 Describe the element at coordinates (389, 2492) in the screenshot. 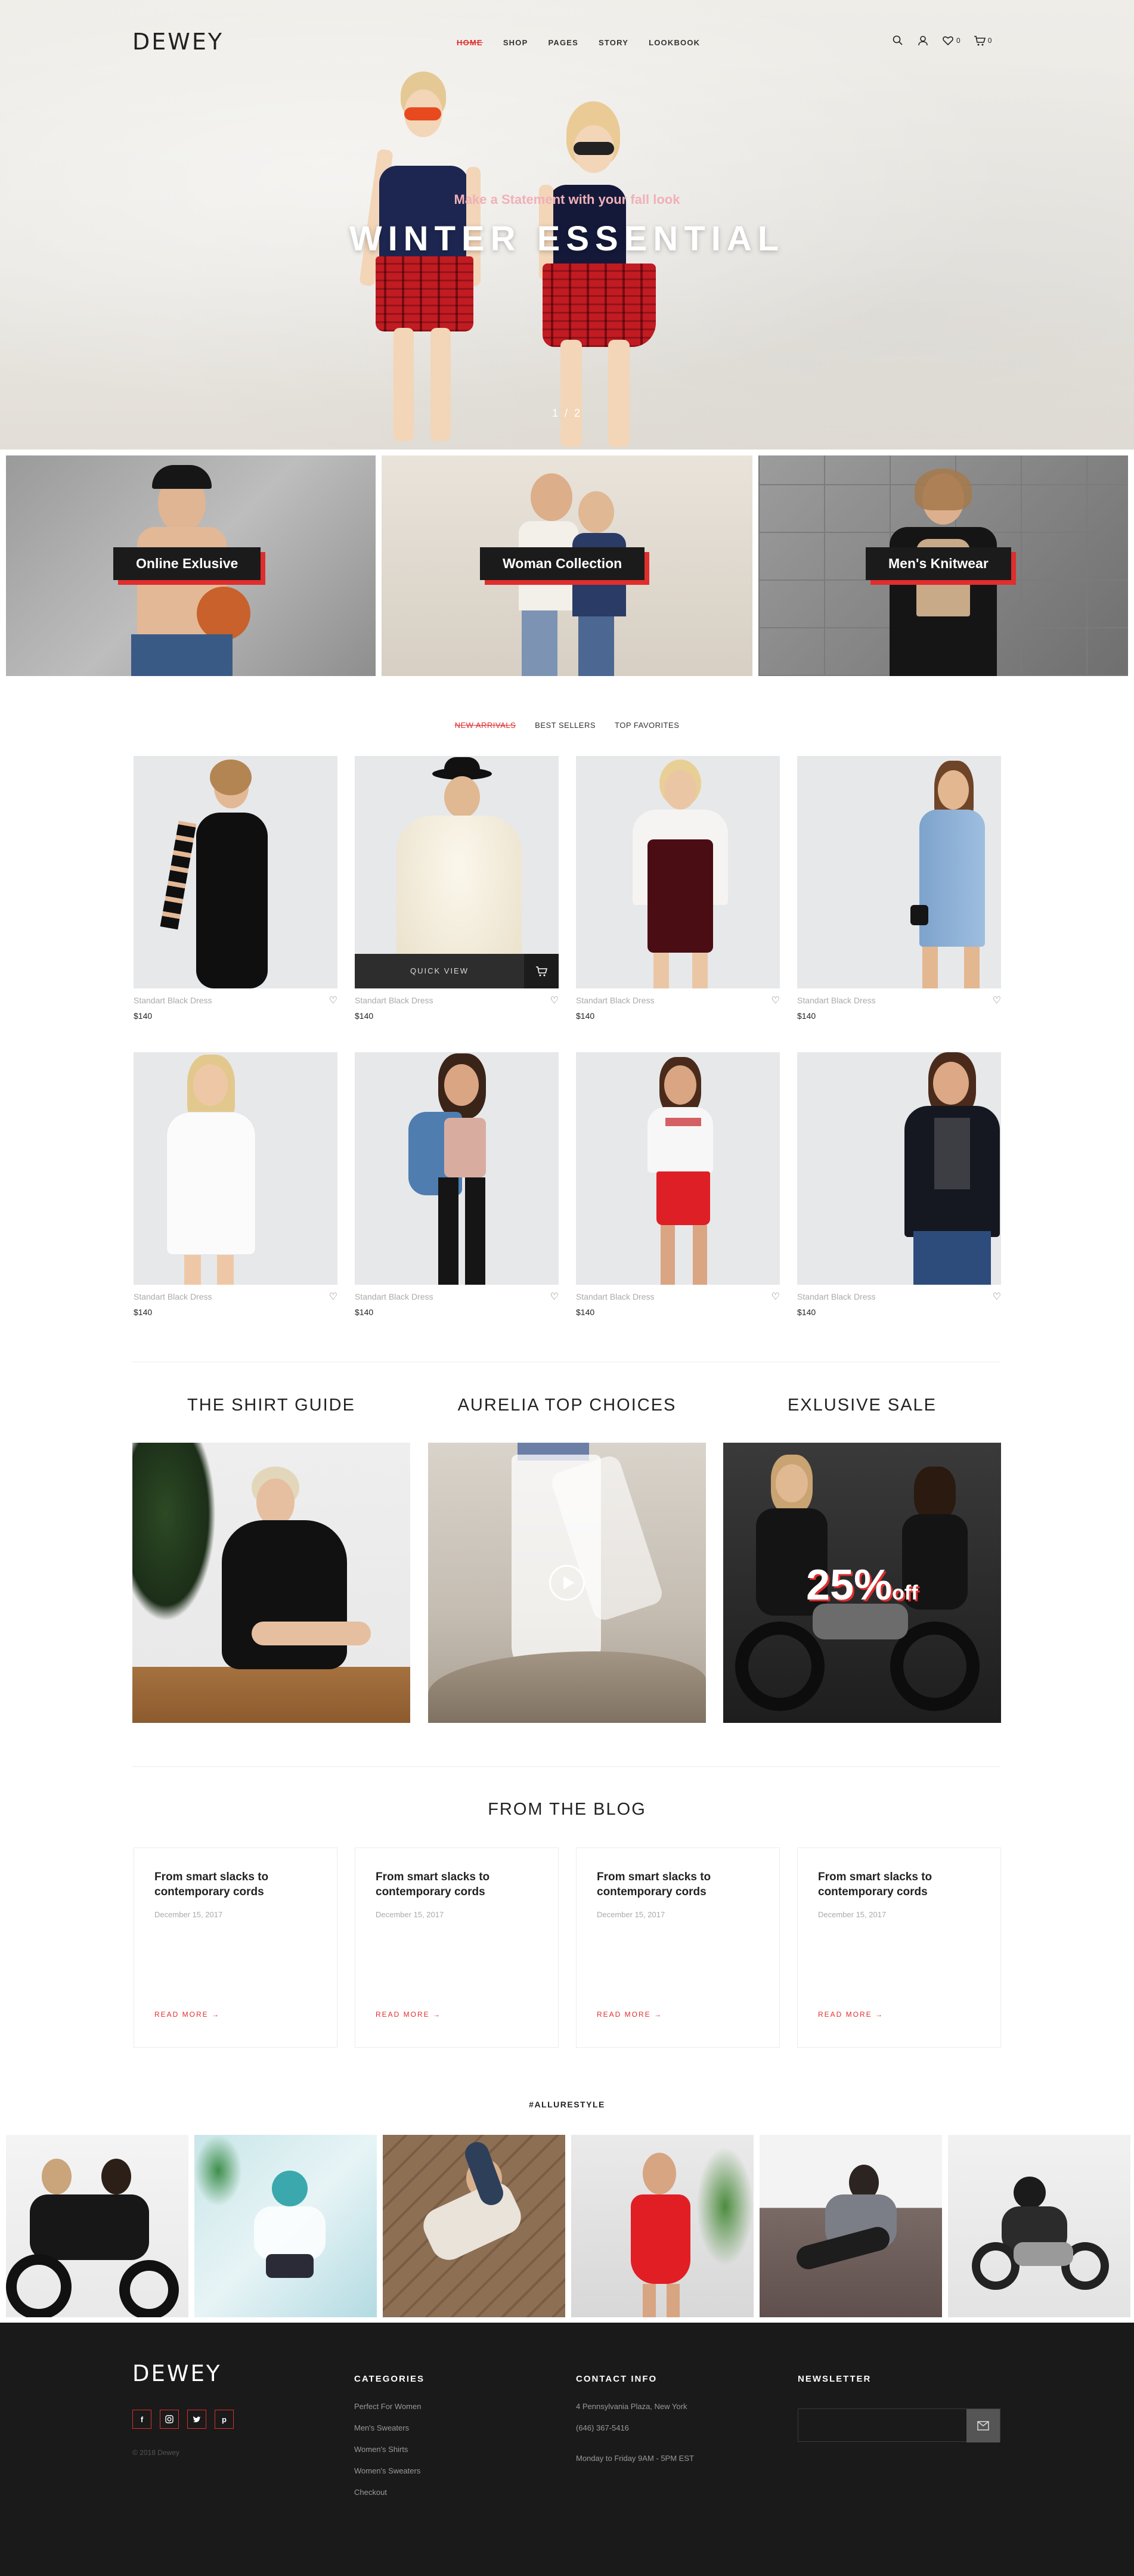

I see `footer-link: Checkout` at that location.